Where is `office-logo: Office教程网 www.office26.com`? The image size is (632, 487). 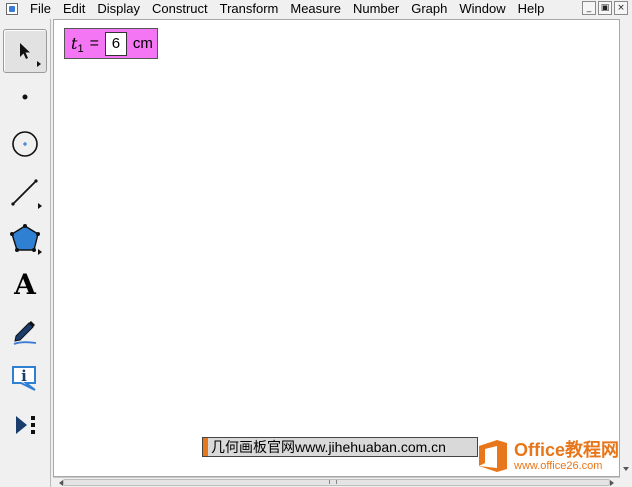 office-logo: Office教程网 www.office26.com is located at coordinates (551, 456).